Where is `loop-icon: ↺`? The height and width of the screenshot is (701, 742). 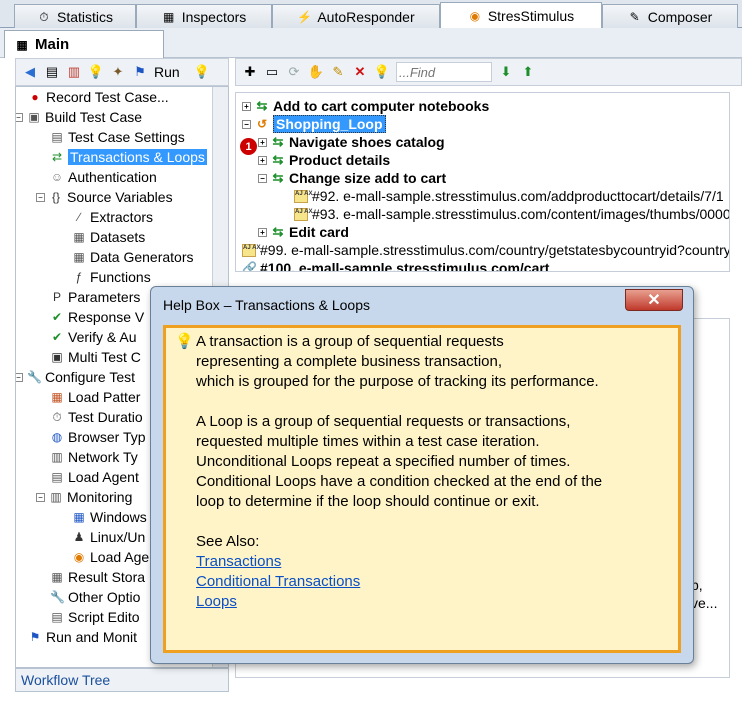 loop-icon: ↺ is located at coordinates (262, 124).